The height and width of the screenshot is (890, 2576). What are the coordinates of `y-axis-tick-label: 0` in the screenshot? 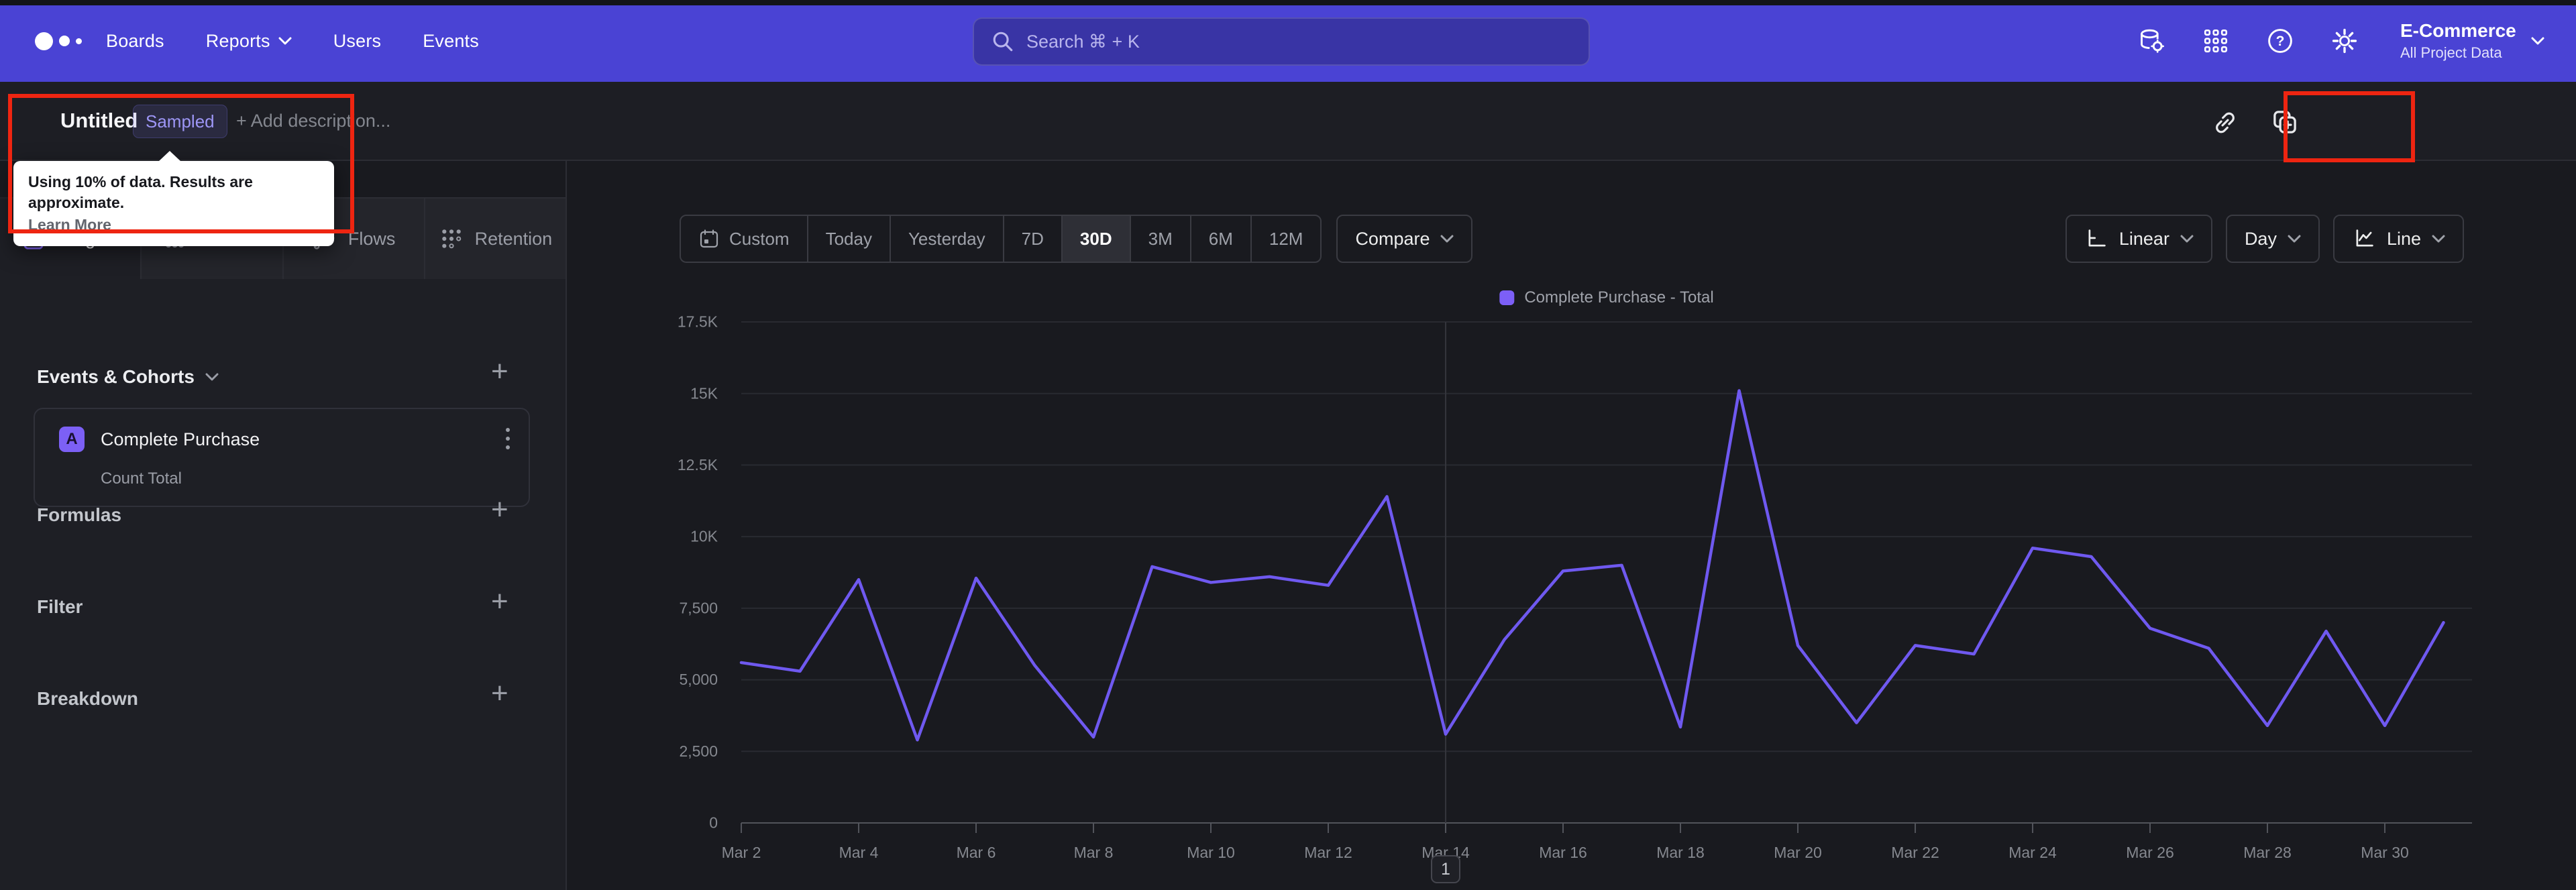 It's located at (713, 823).